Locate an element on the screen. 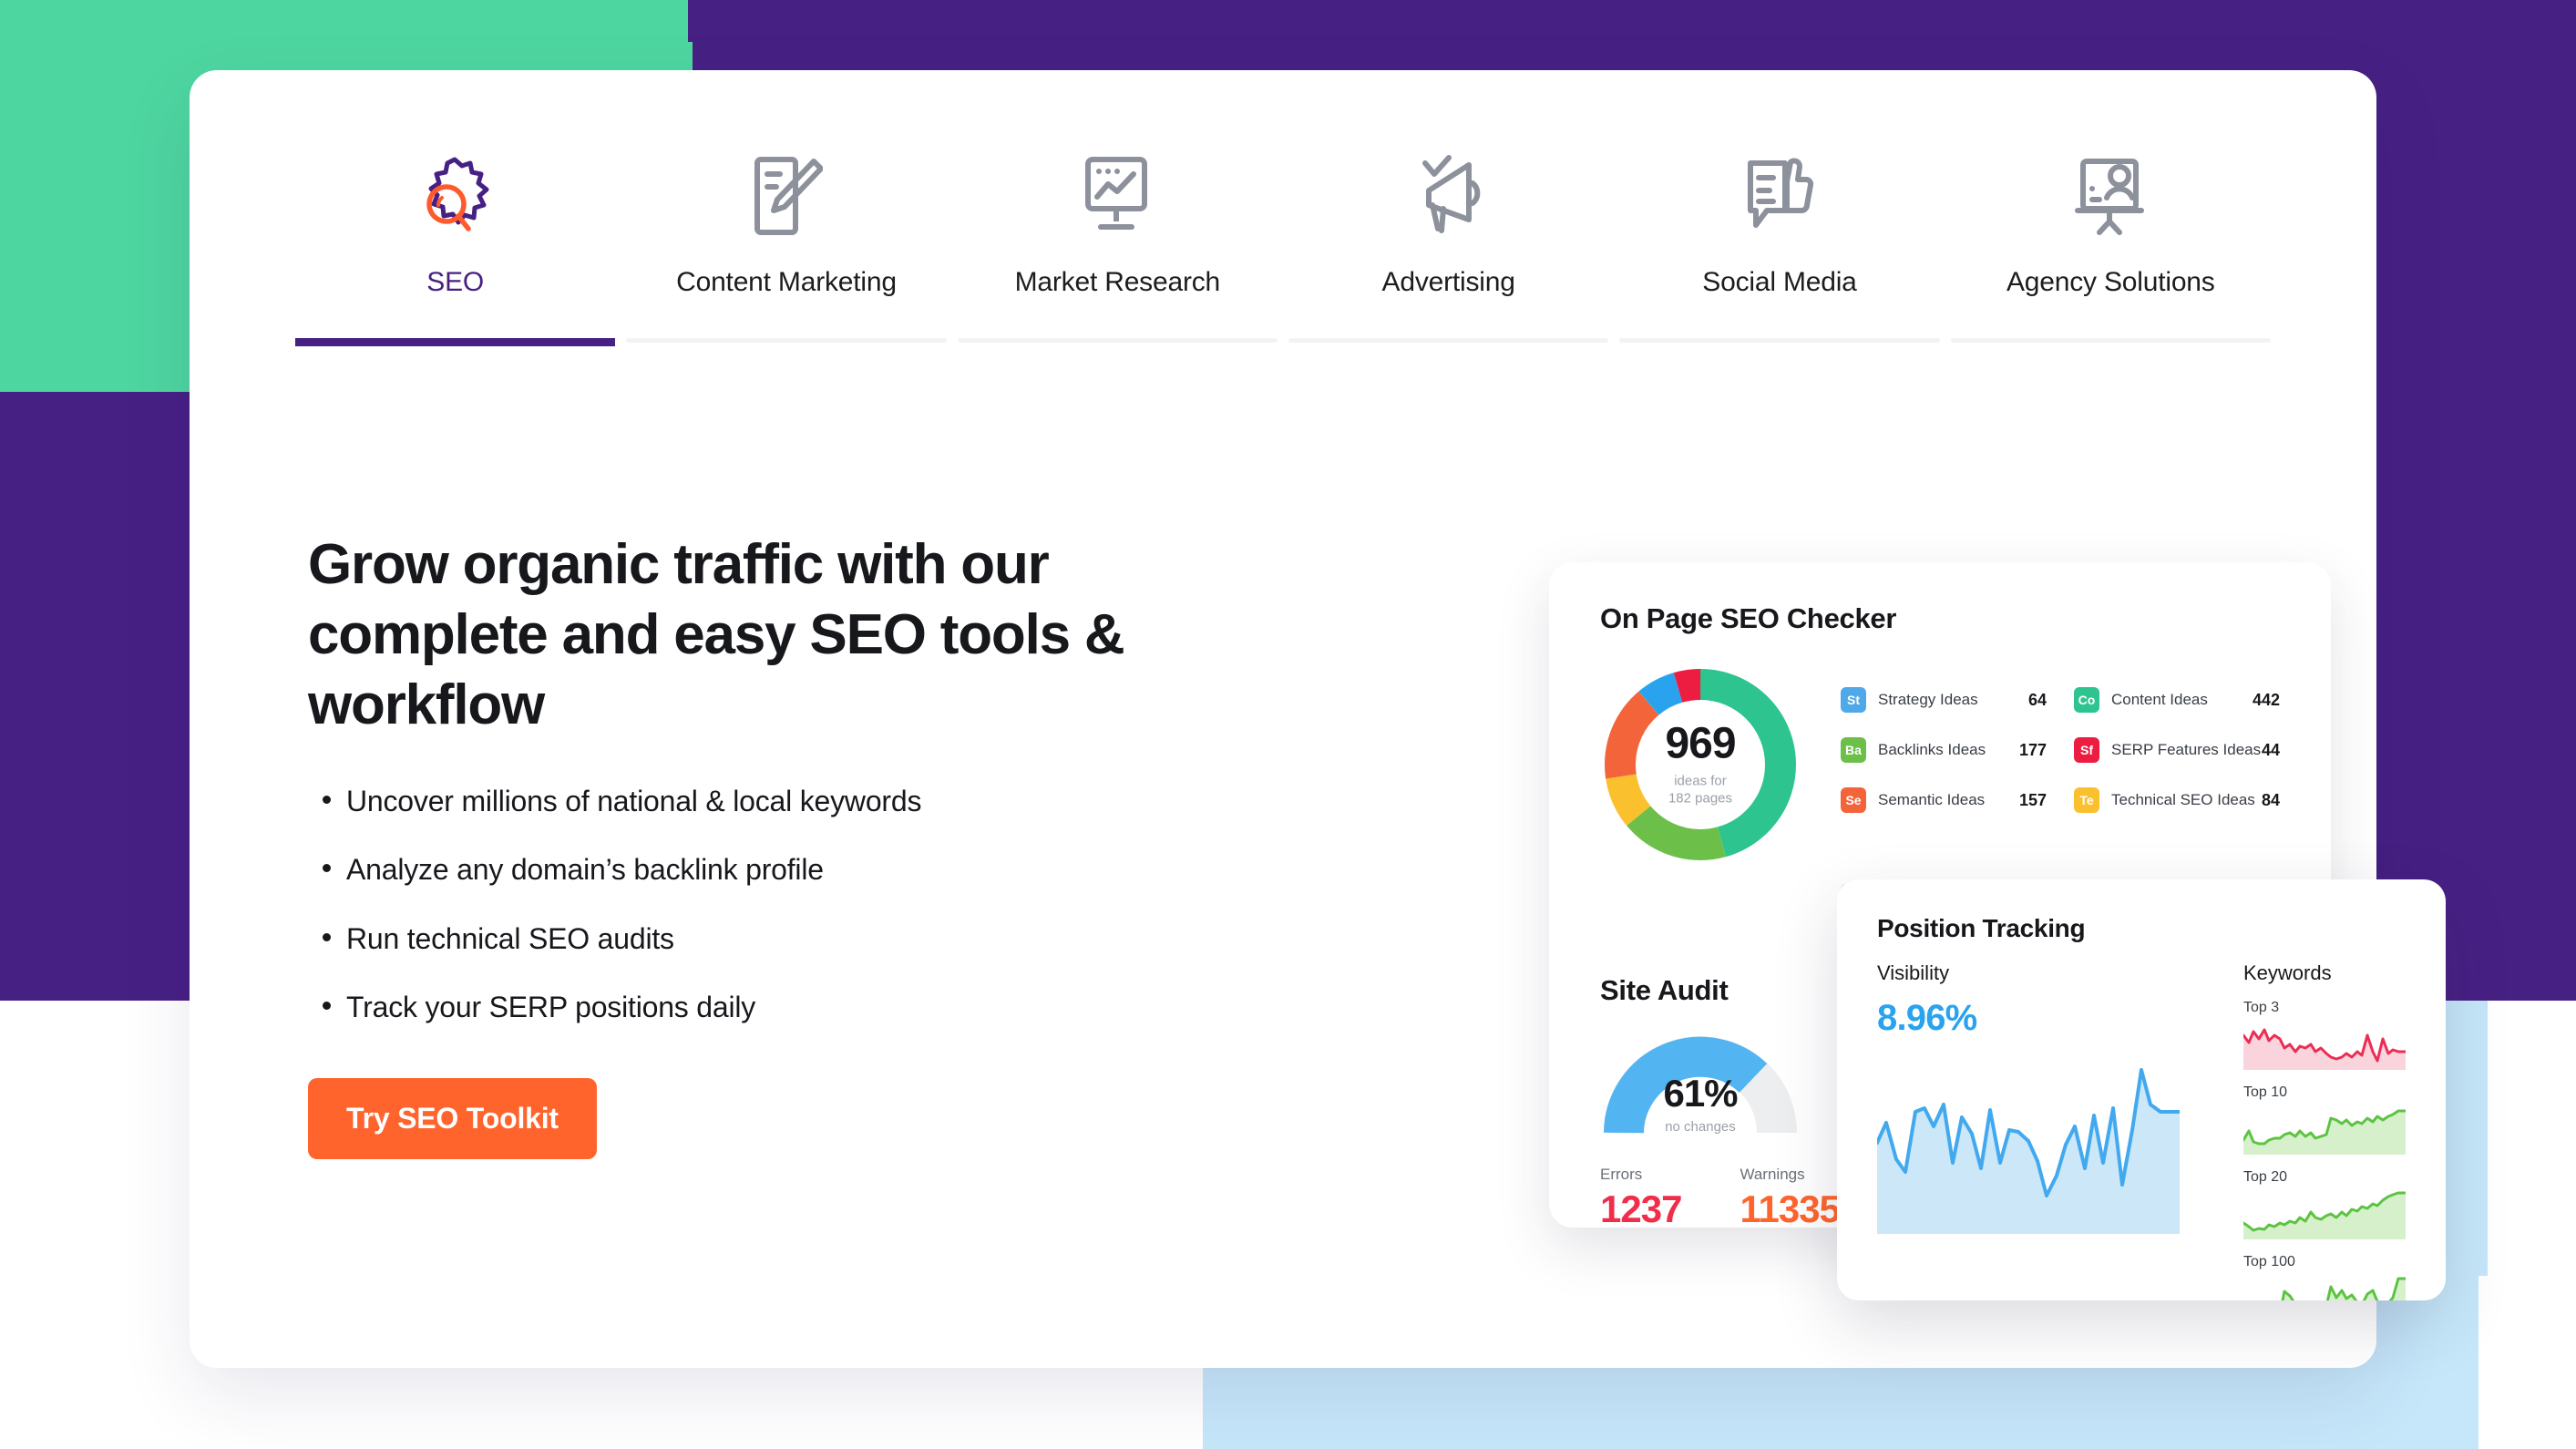 This screenshot has height=1449, width=2576. legend-badge: St is located at coordinates (1854, 700).